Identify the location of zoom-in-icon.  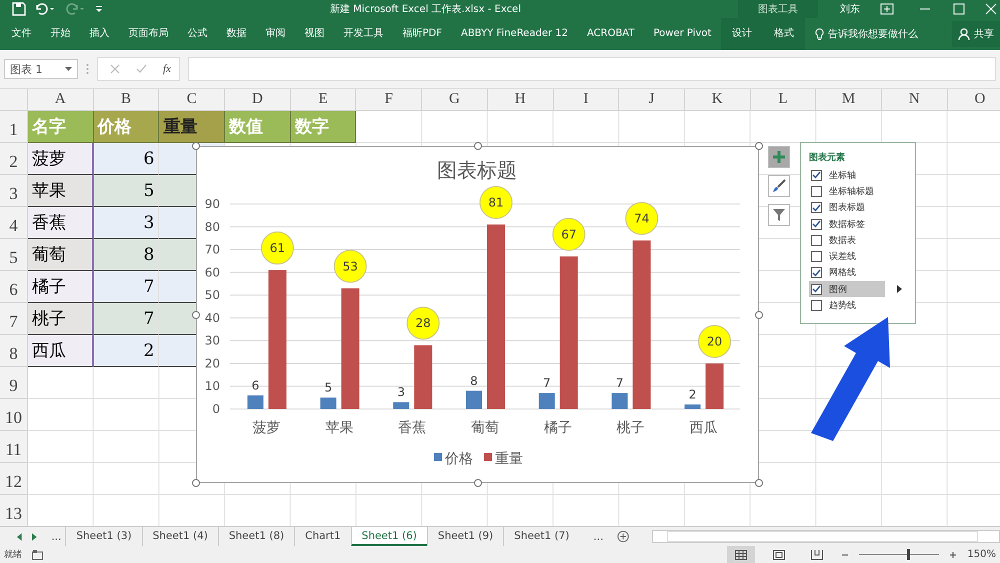
(953, 554).